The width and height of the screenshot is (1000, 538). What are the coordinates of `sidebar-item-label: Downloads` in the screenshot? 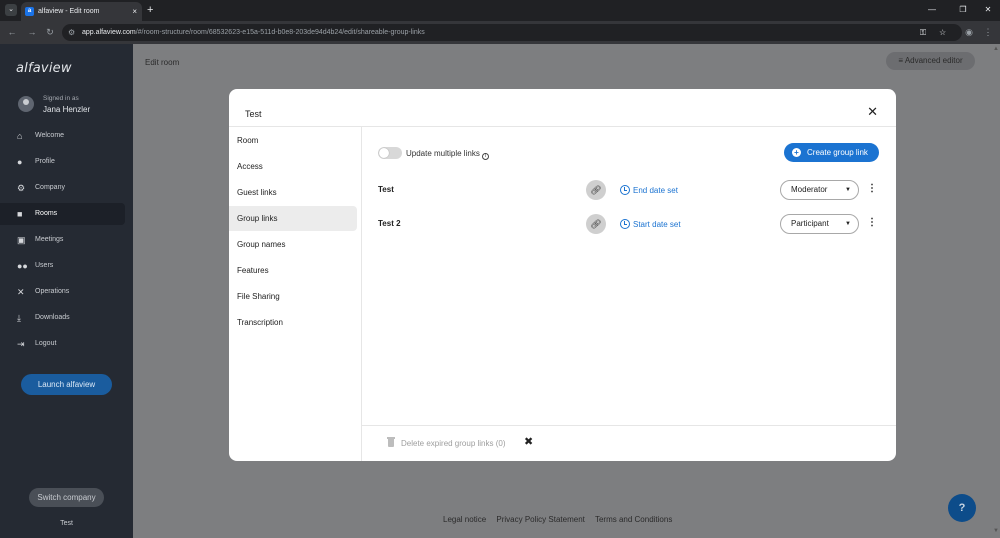 It's located at (52, 317).